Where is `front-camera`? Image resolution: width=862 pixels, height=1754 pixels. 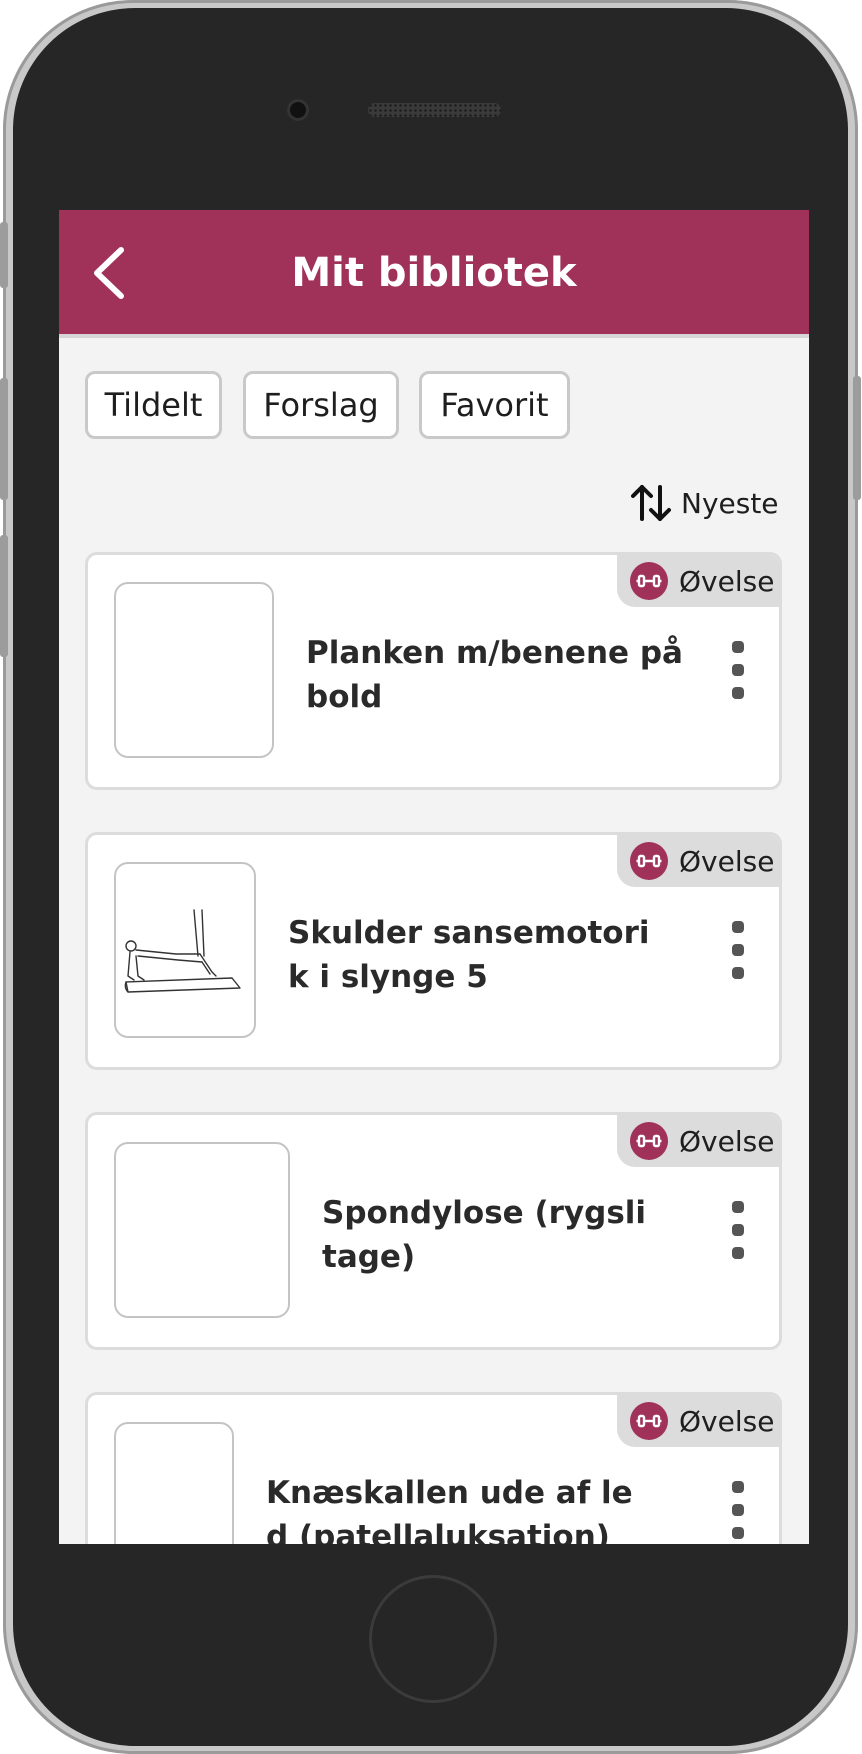 front-camera is located at coordinates (298, 110).